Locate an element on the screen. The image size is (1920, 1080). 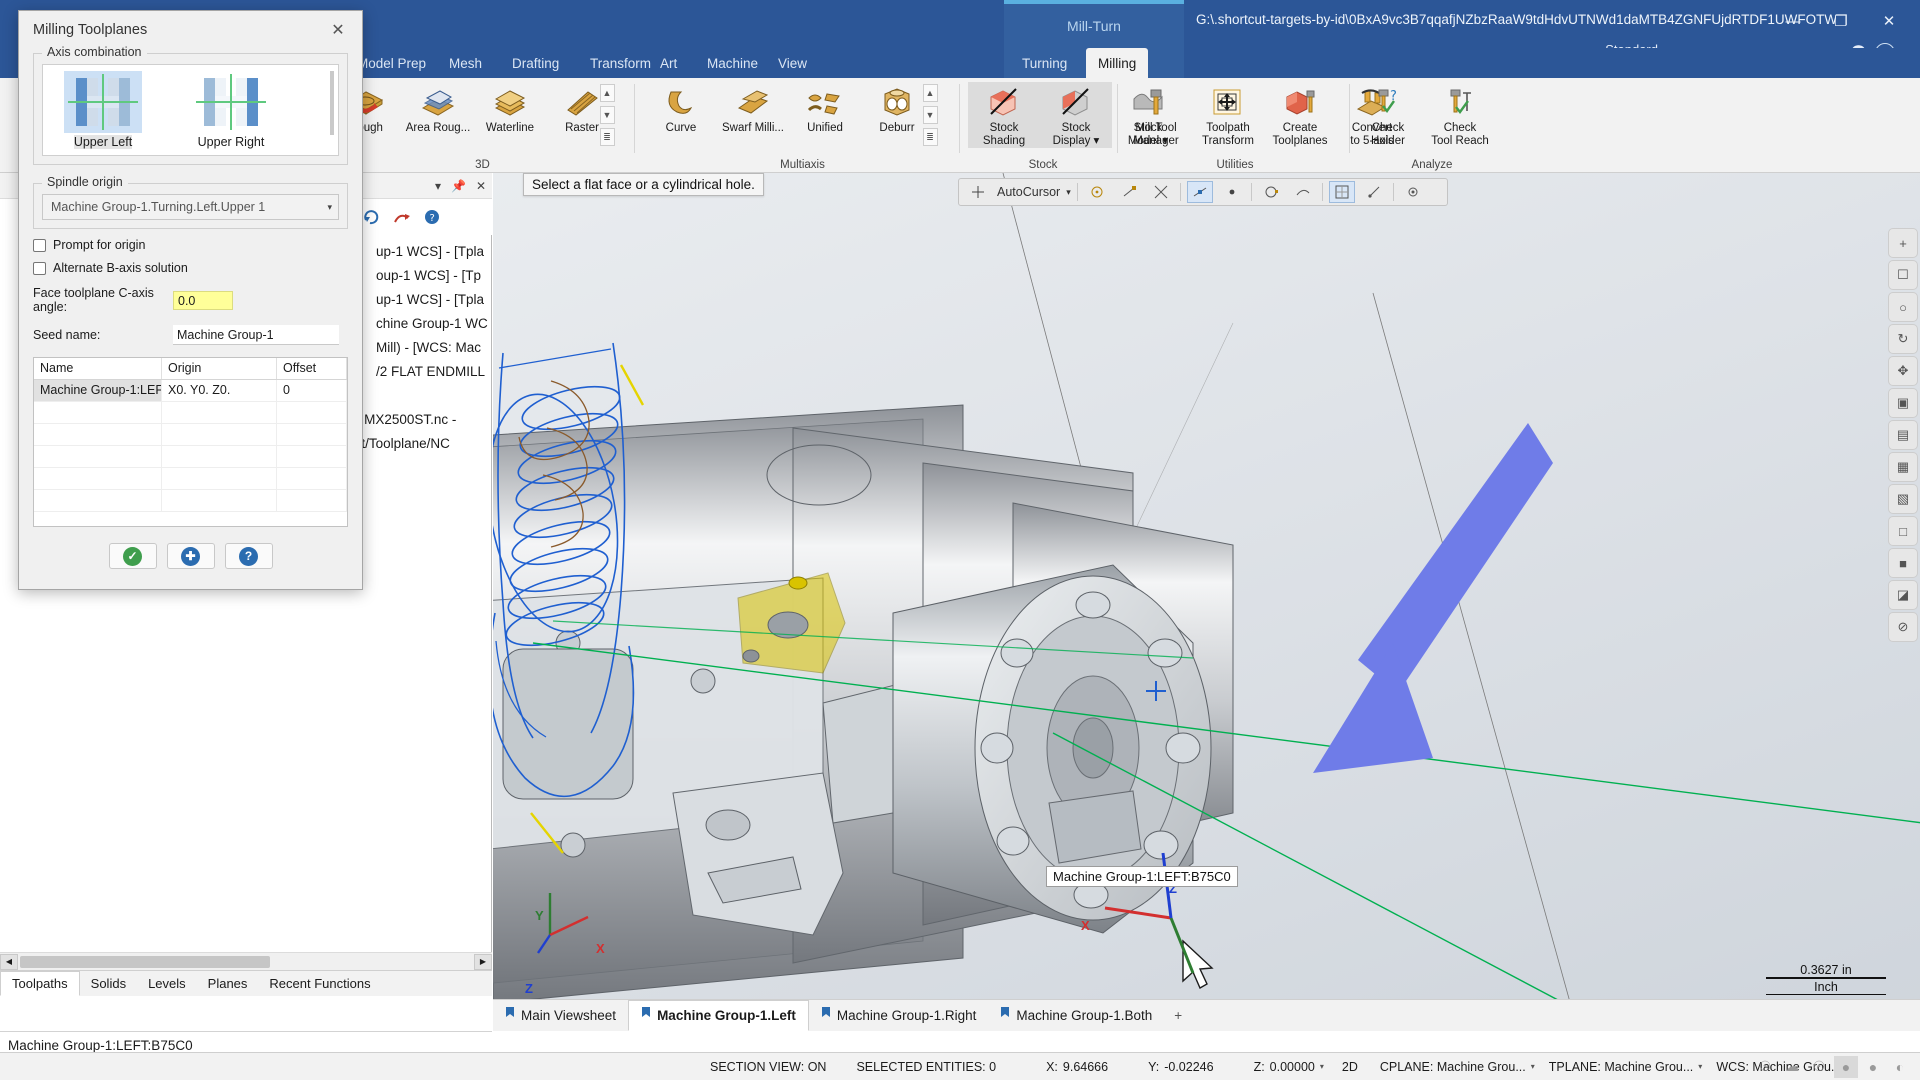
iso-view-icon: ▣ is located at coordinates (1903, 403).